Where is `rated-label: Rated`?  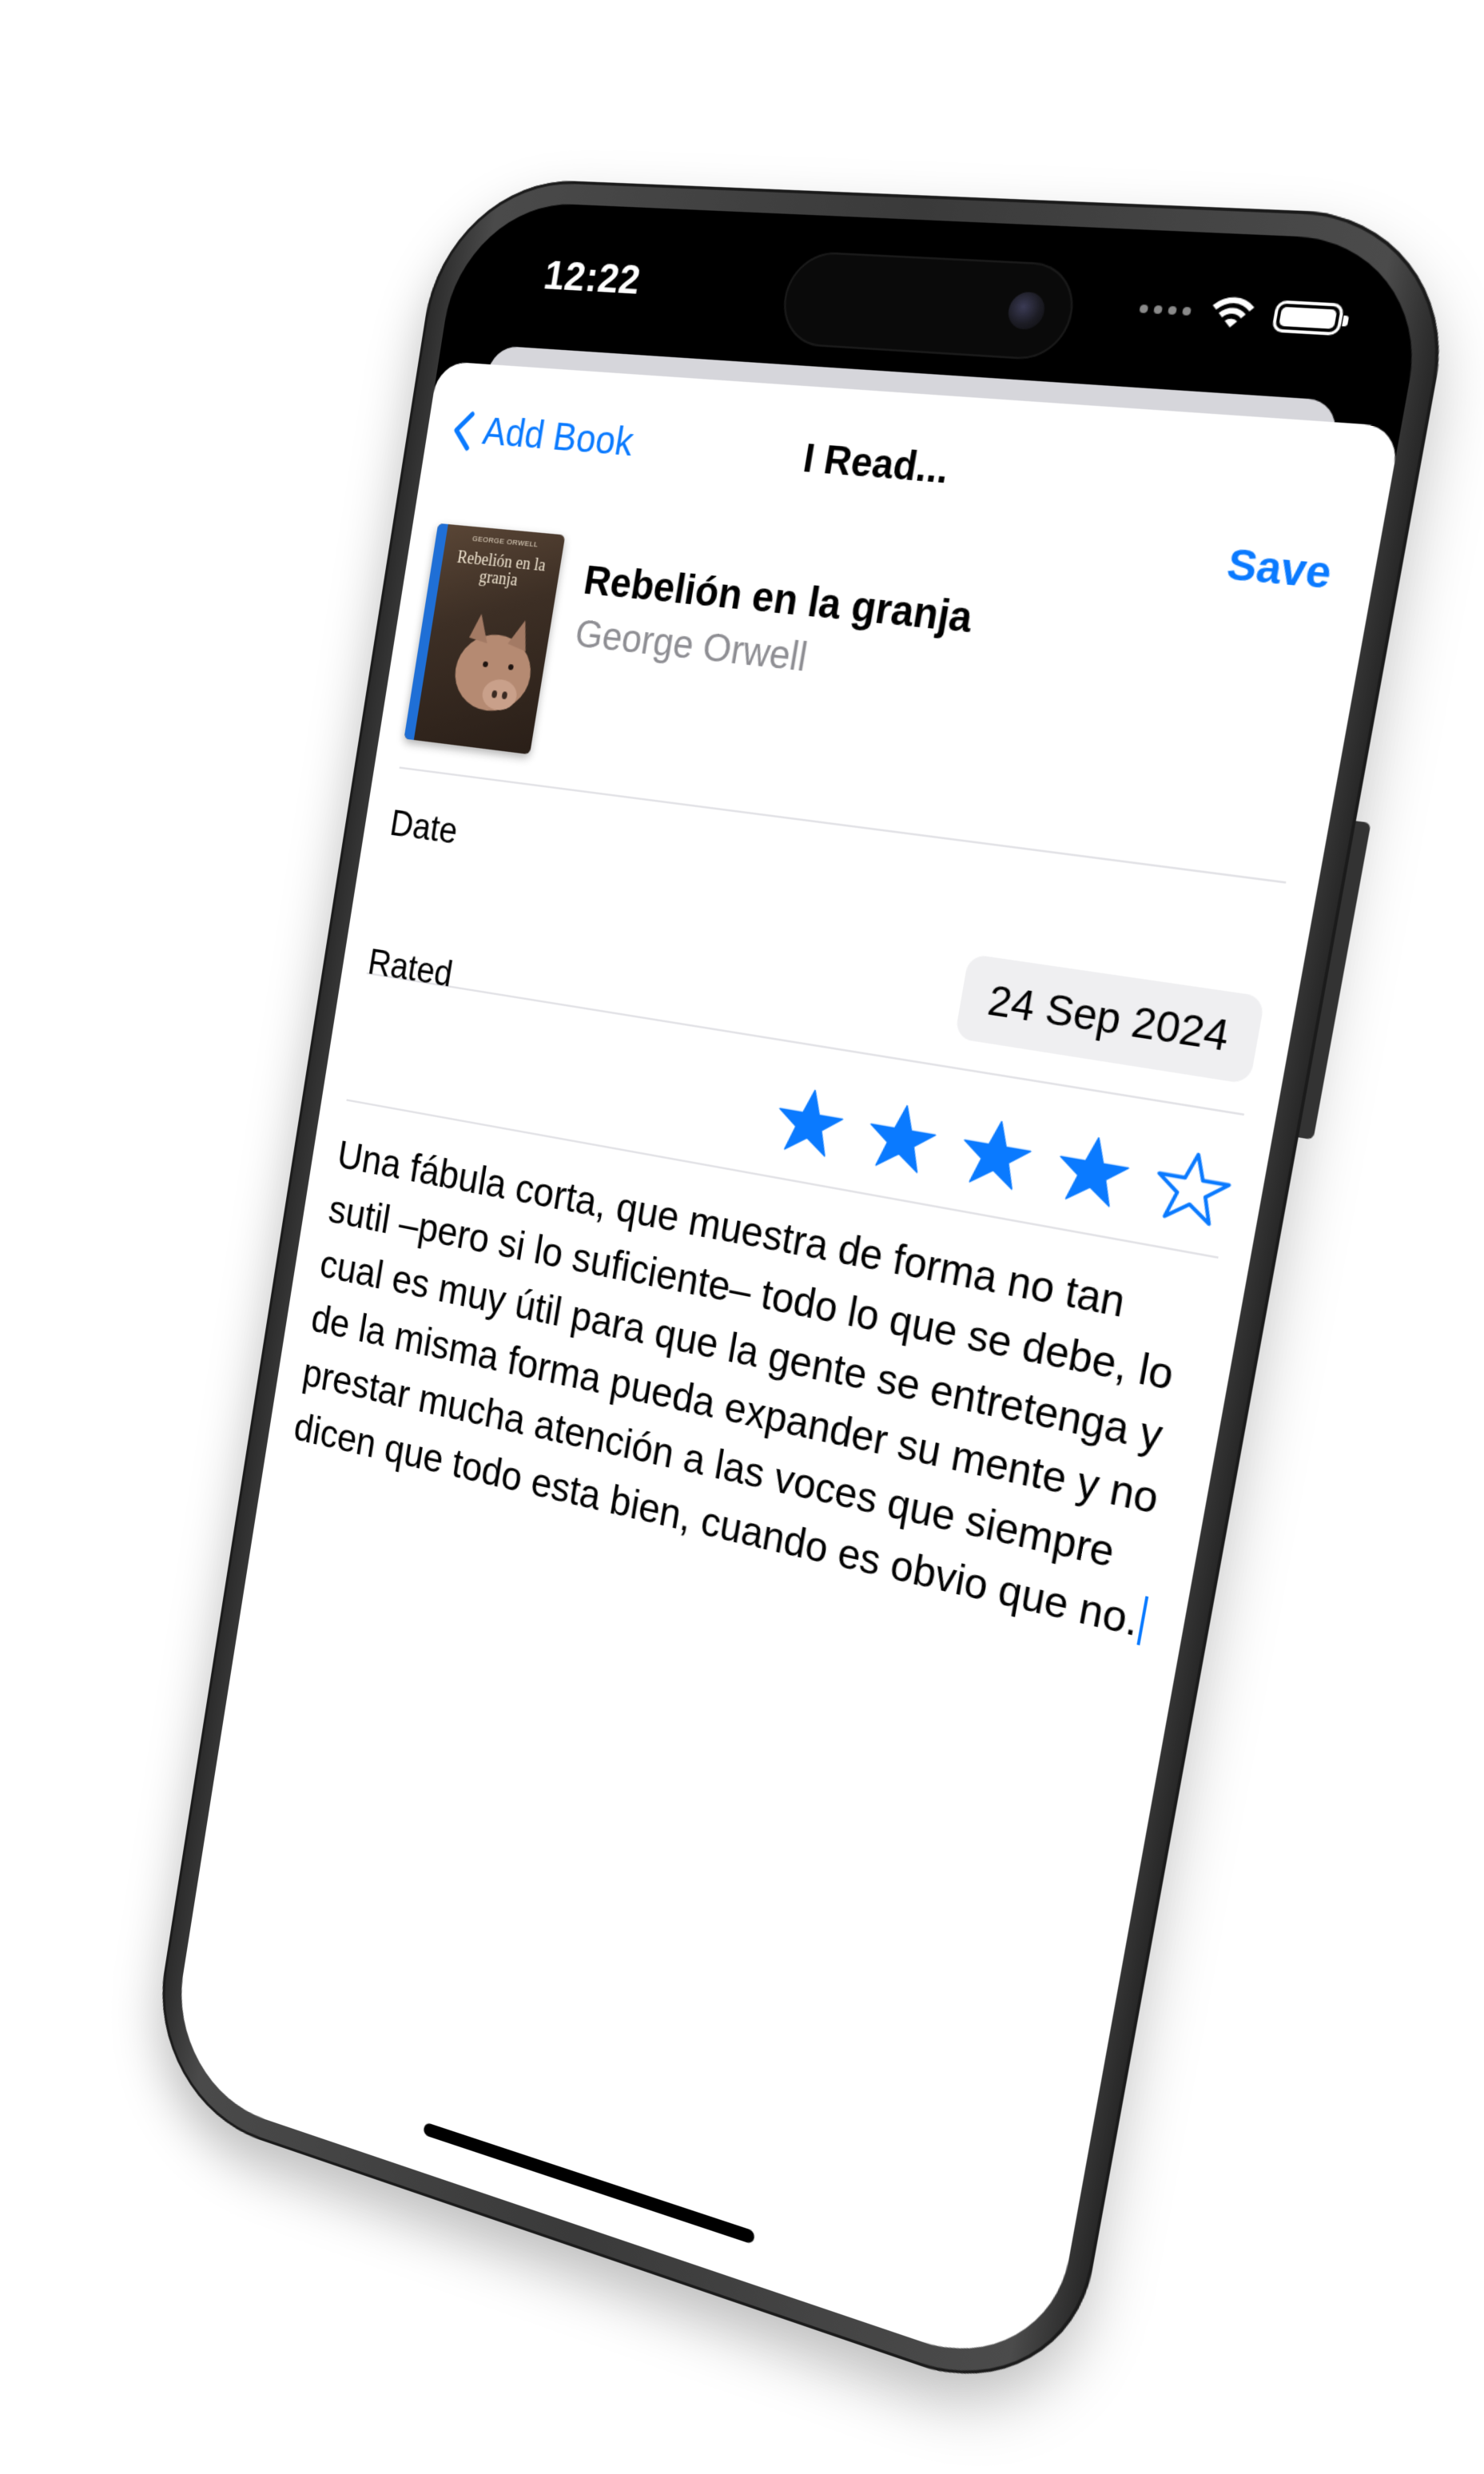
rated-label: Rated is located at coordinates (411, 969).